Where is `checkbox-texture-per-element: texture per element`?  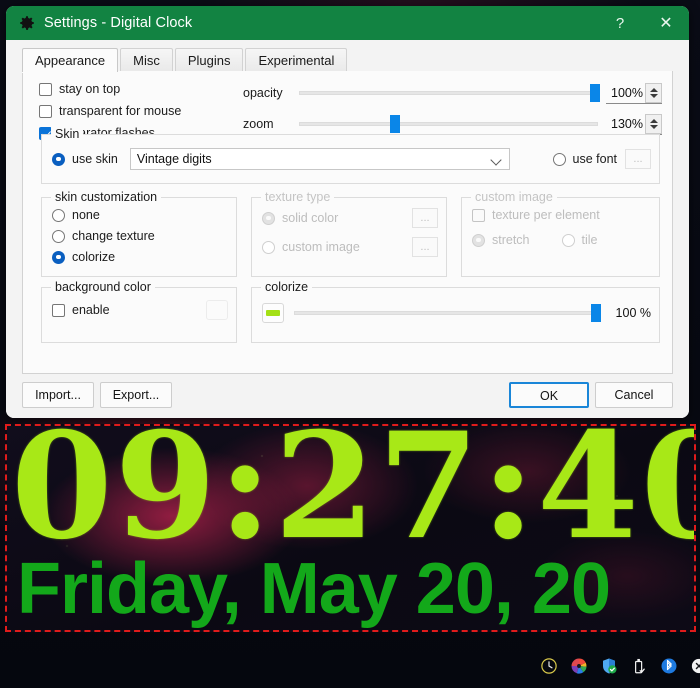 checkbox-texture-per-element: texture per element is located at coordinates (561, 215).